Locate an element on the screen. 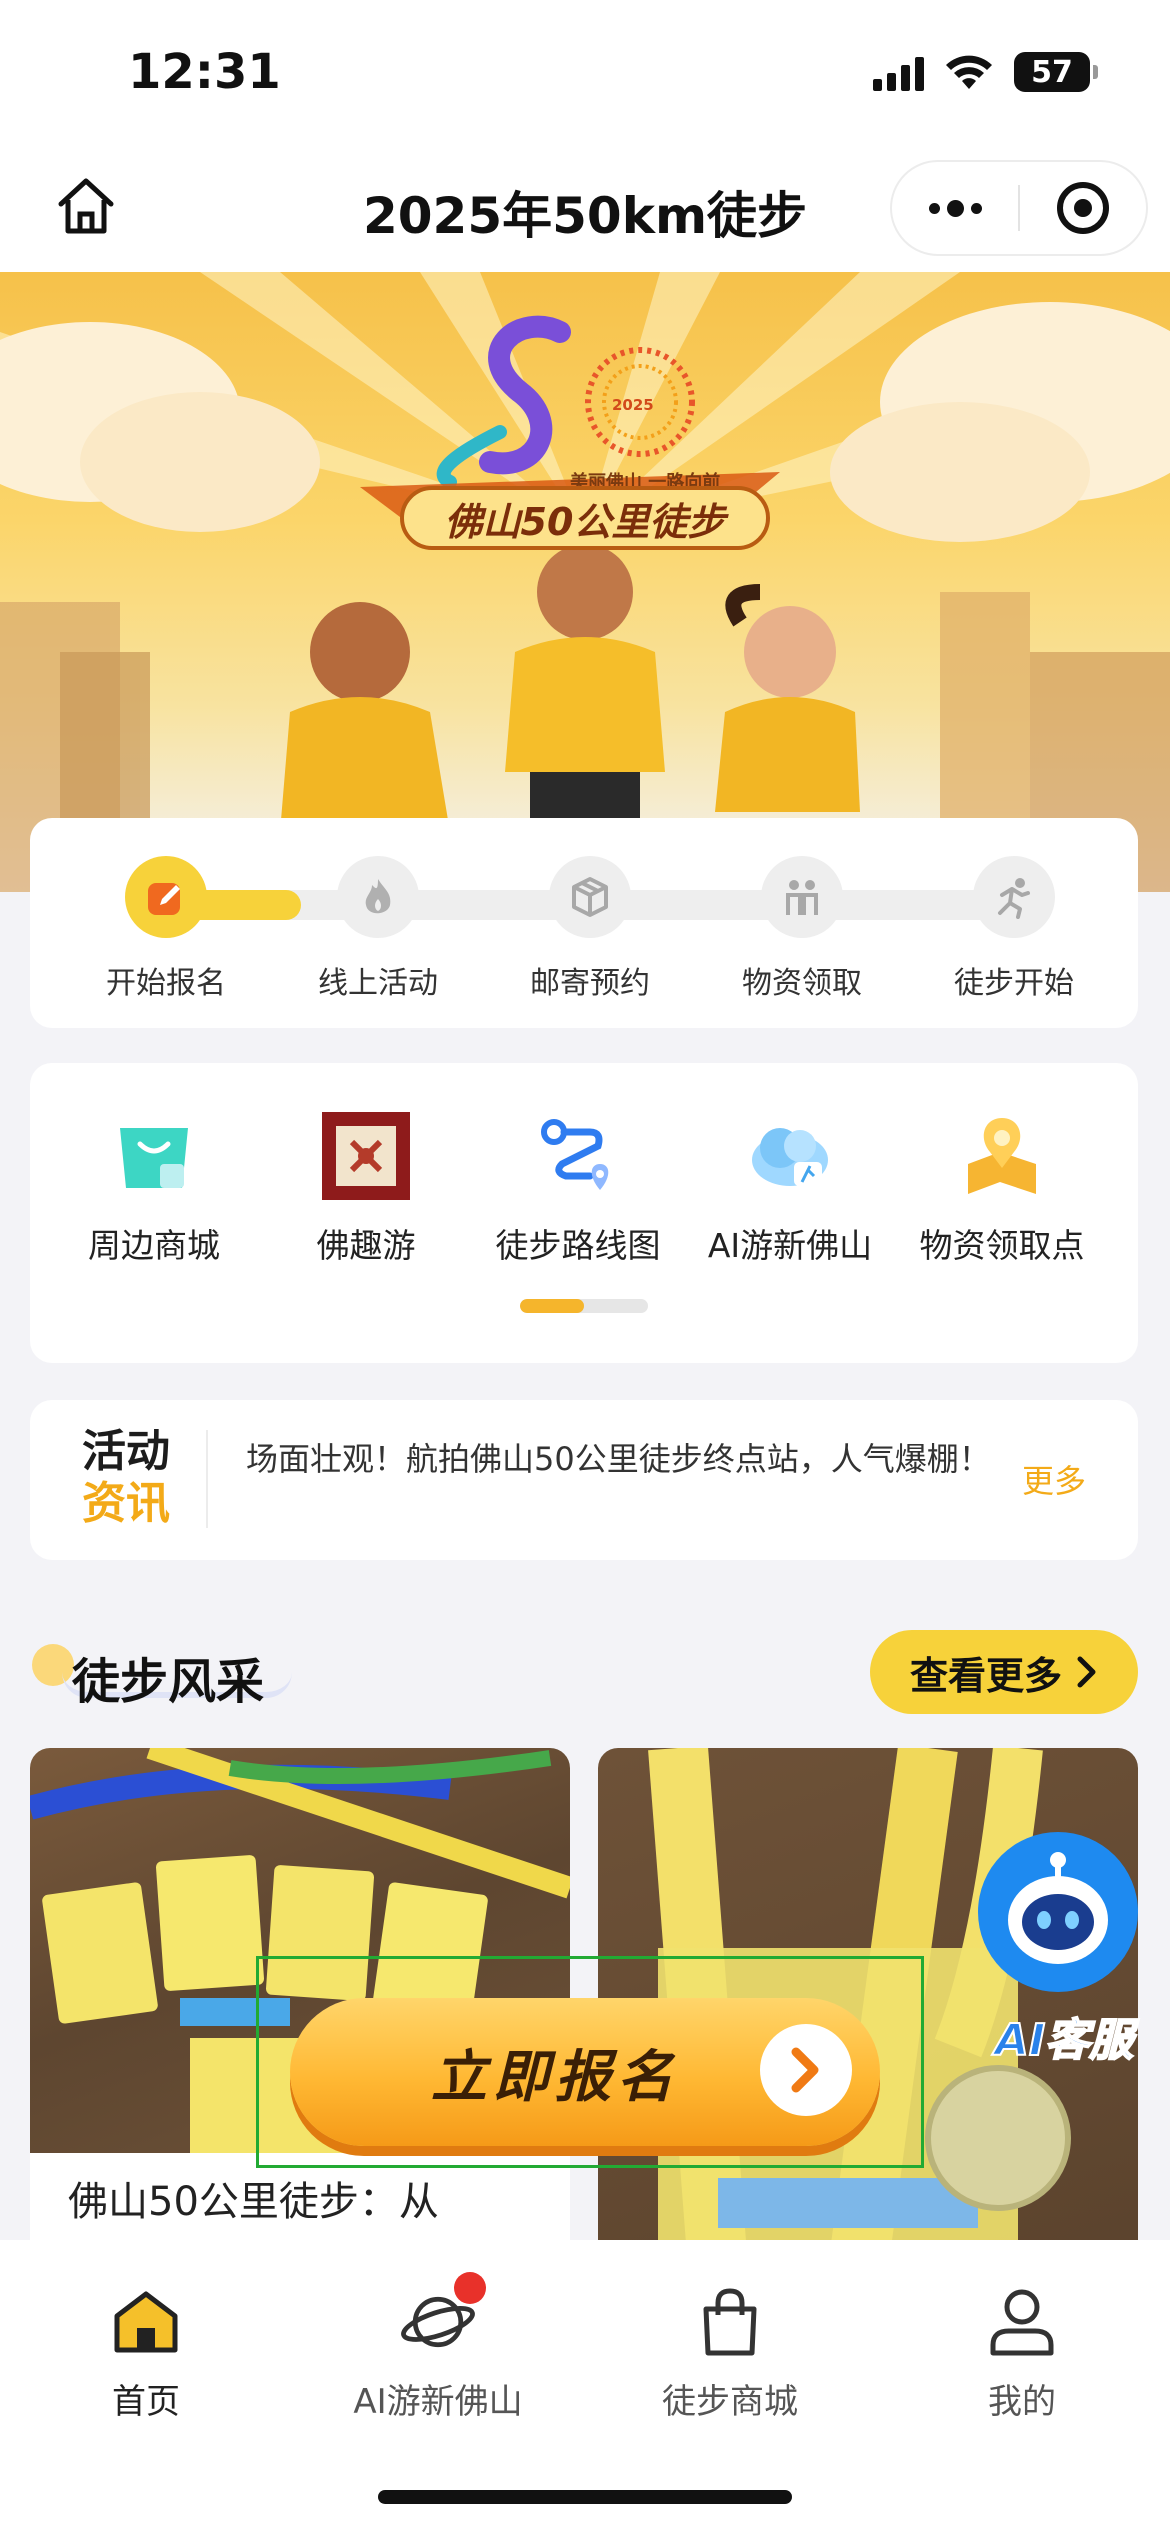 The height and width of the screenshot is (2532, 1170). target-icon is located at coordinates (1083, 208).